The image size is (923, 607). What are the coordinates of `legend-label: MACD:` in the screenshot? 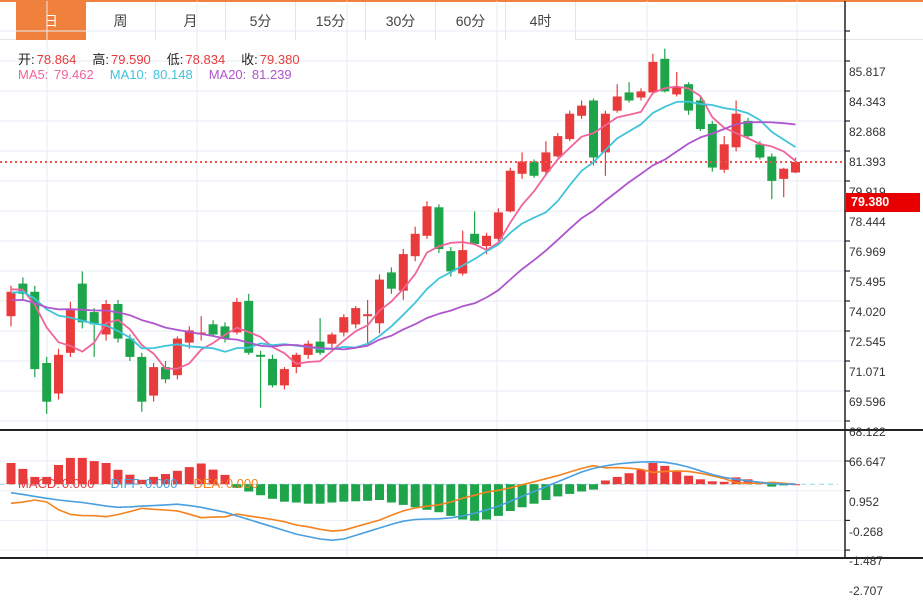 It's located at (39, 483).